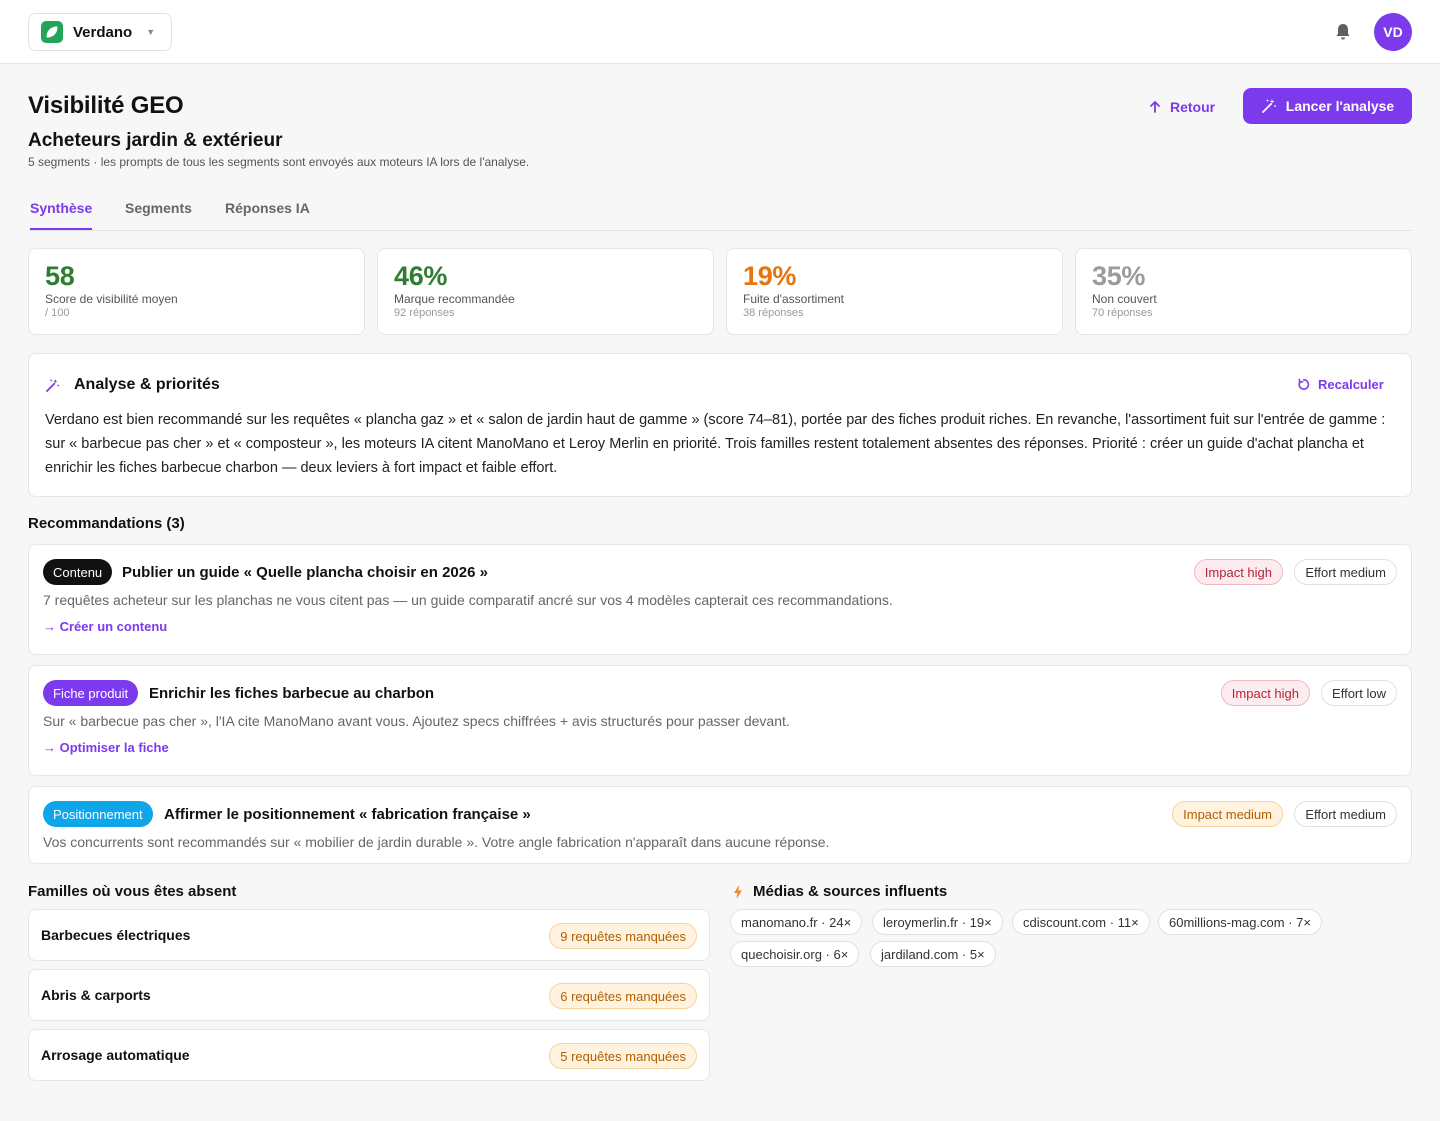 Image resolution: width=1440 pixels, height=1121 pixels. I want to click on kpi-value: 19%, so click(770, 276).